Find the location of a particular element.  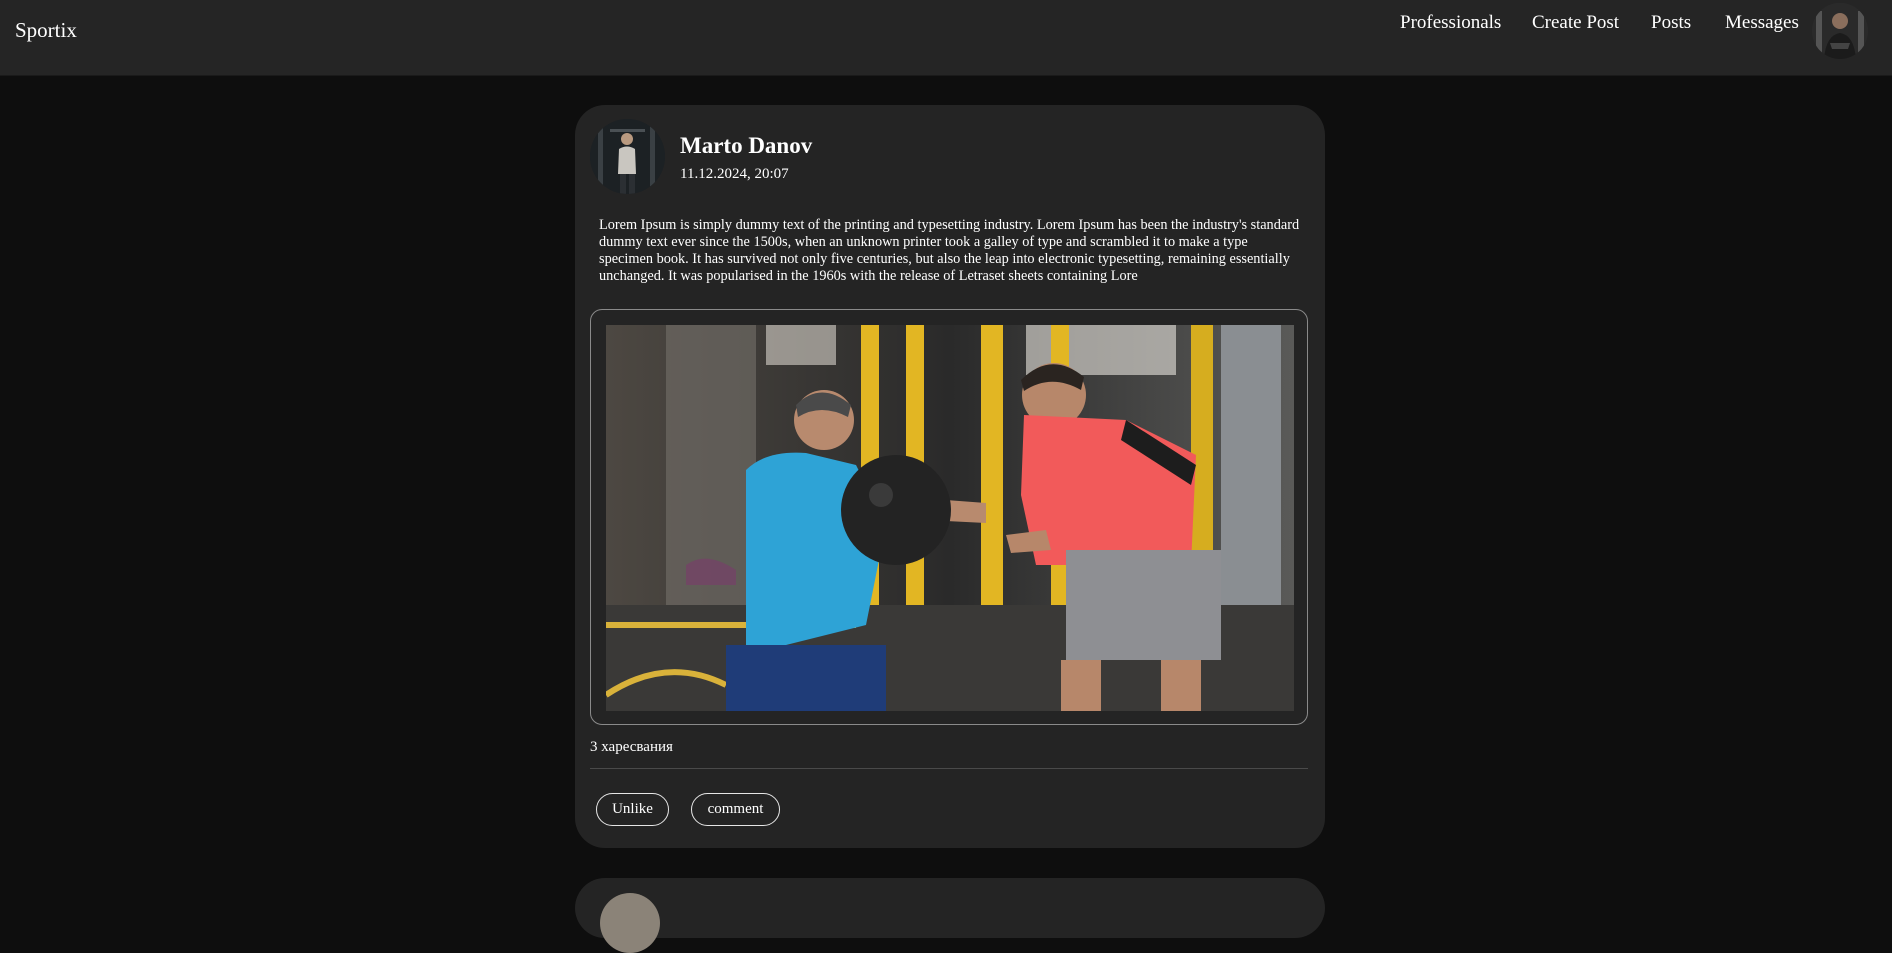

unlike-button: Unlike is located at coordinates (632, 809).